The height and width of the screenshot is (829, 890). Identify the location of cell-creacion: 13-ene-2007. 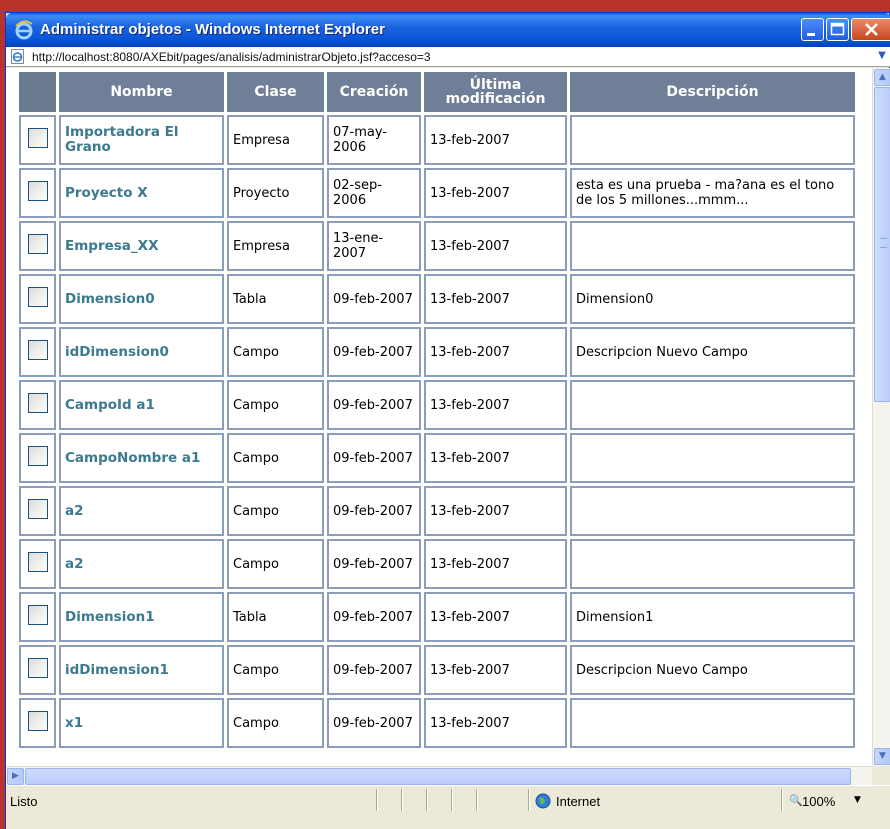
(374, 246).